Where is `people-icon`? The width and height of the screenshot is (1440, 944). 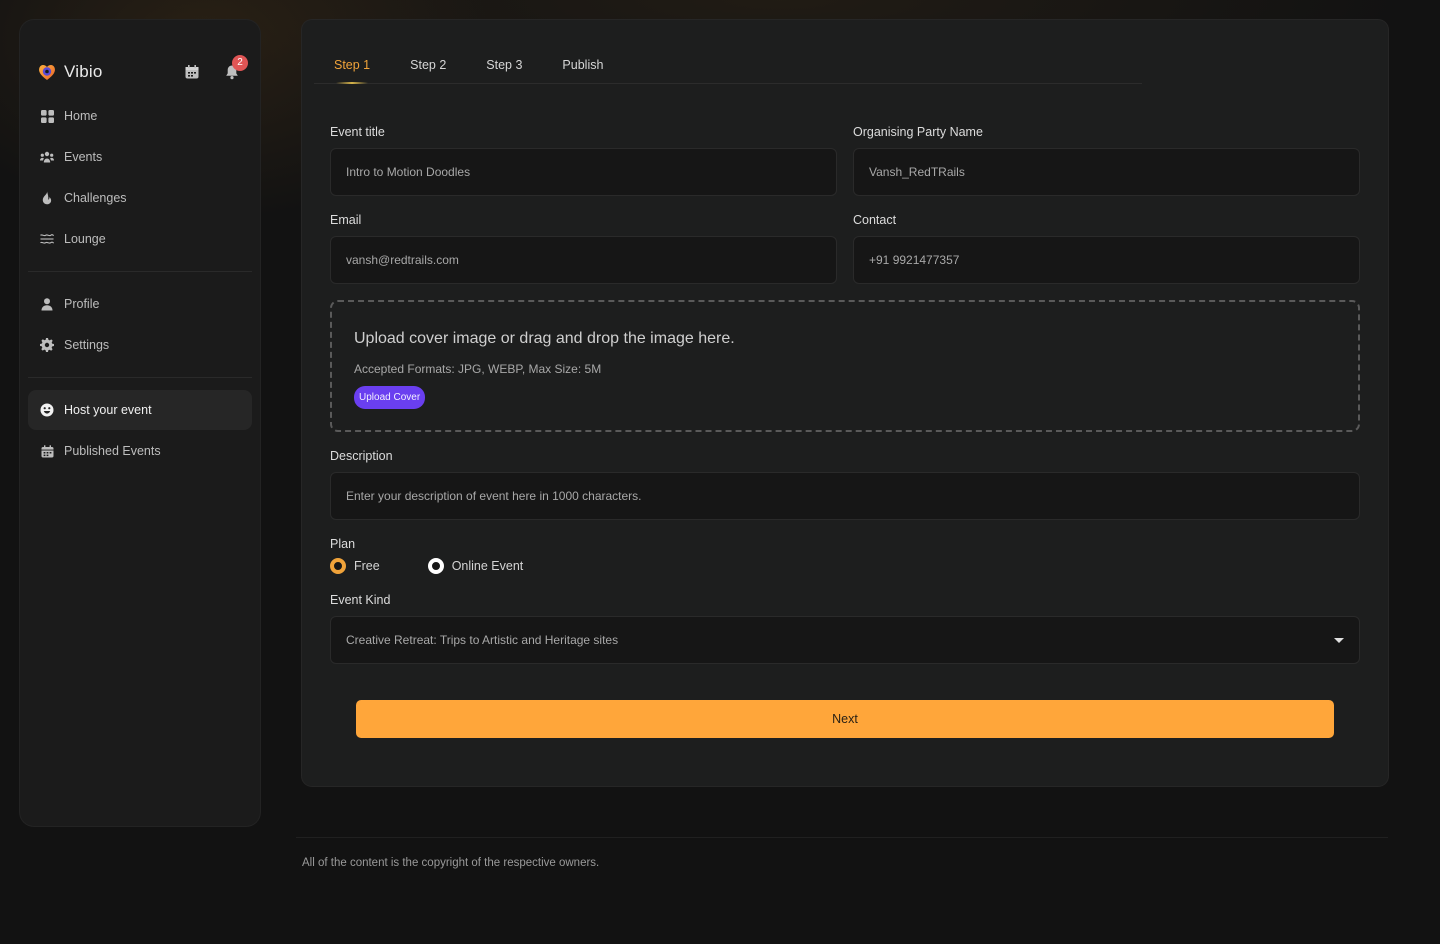
people-icon is located at coordinates (47, 157).